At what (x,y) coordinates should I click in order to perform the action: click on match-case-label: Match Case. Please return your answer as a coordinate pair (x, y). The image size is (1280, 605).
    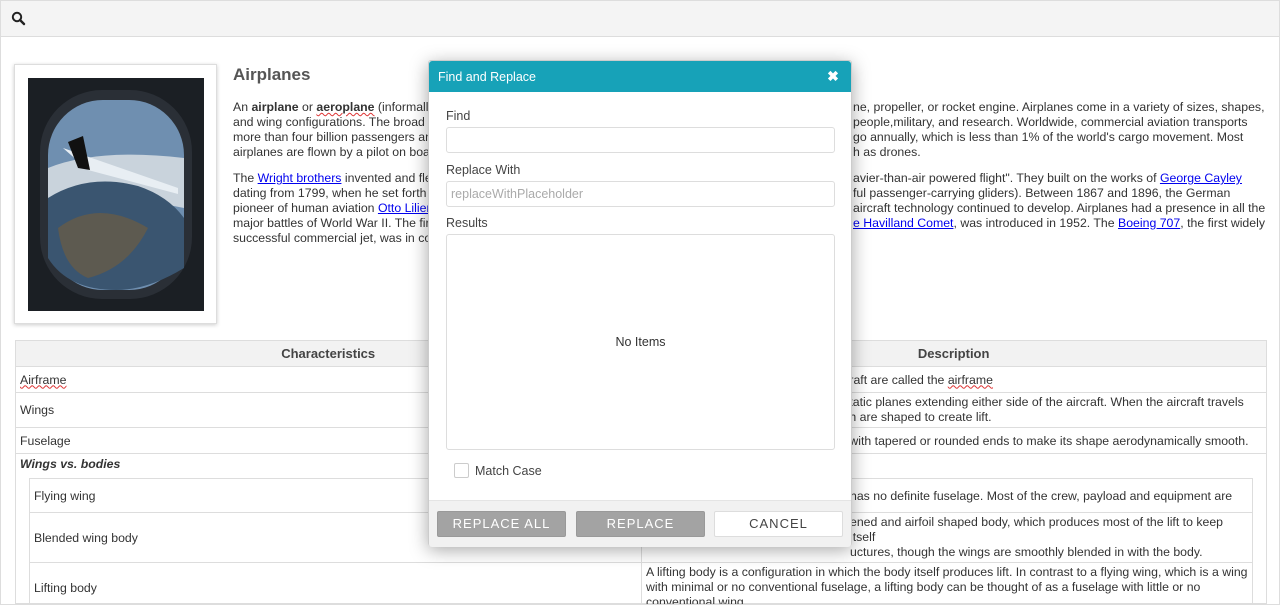
    Looking at the image, I should click on (508, 471).